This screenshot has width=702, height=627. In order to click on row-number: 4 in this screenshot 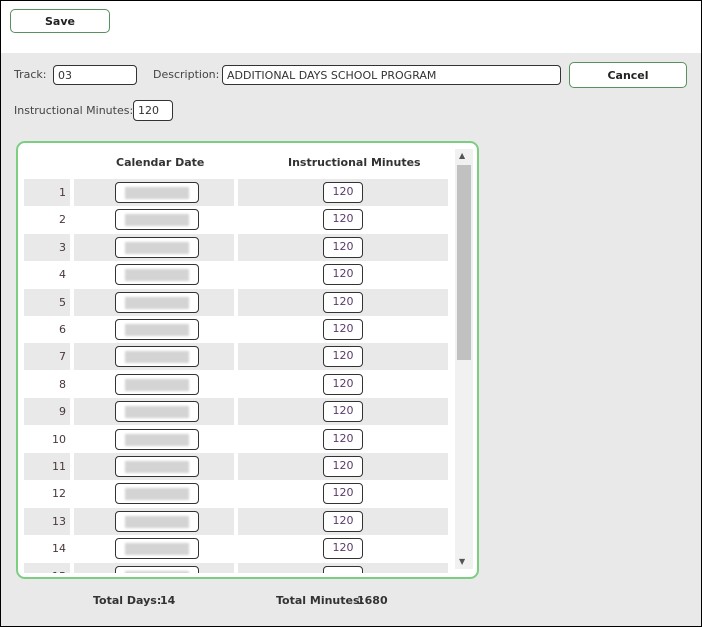, I will do `click(62, 275)`.